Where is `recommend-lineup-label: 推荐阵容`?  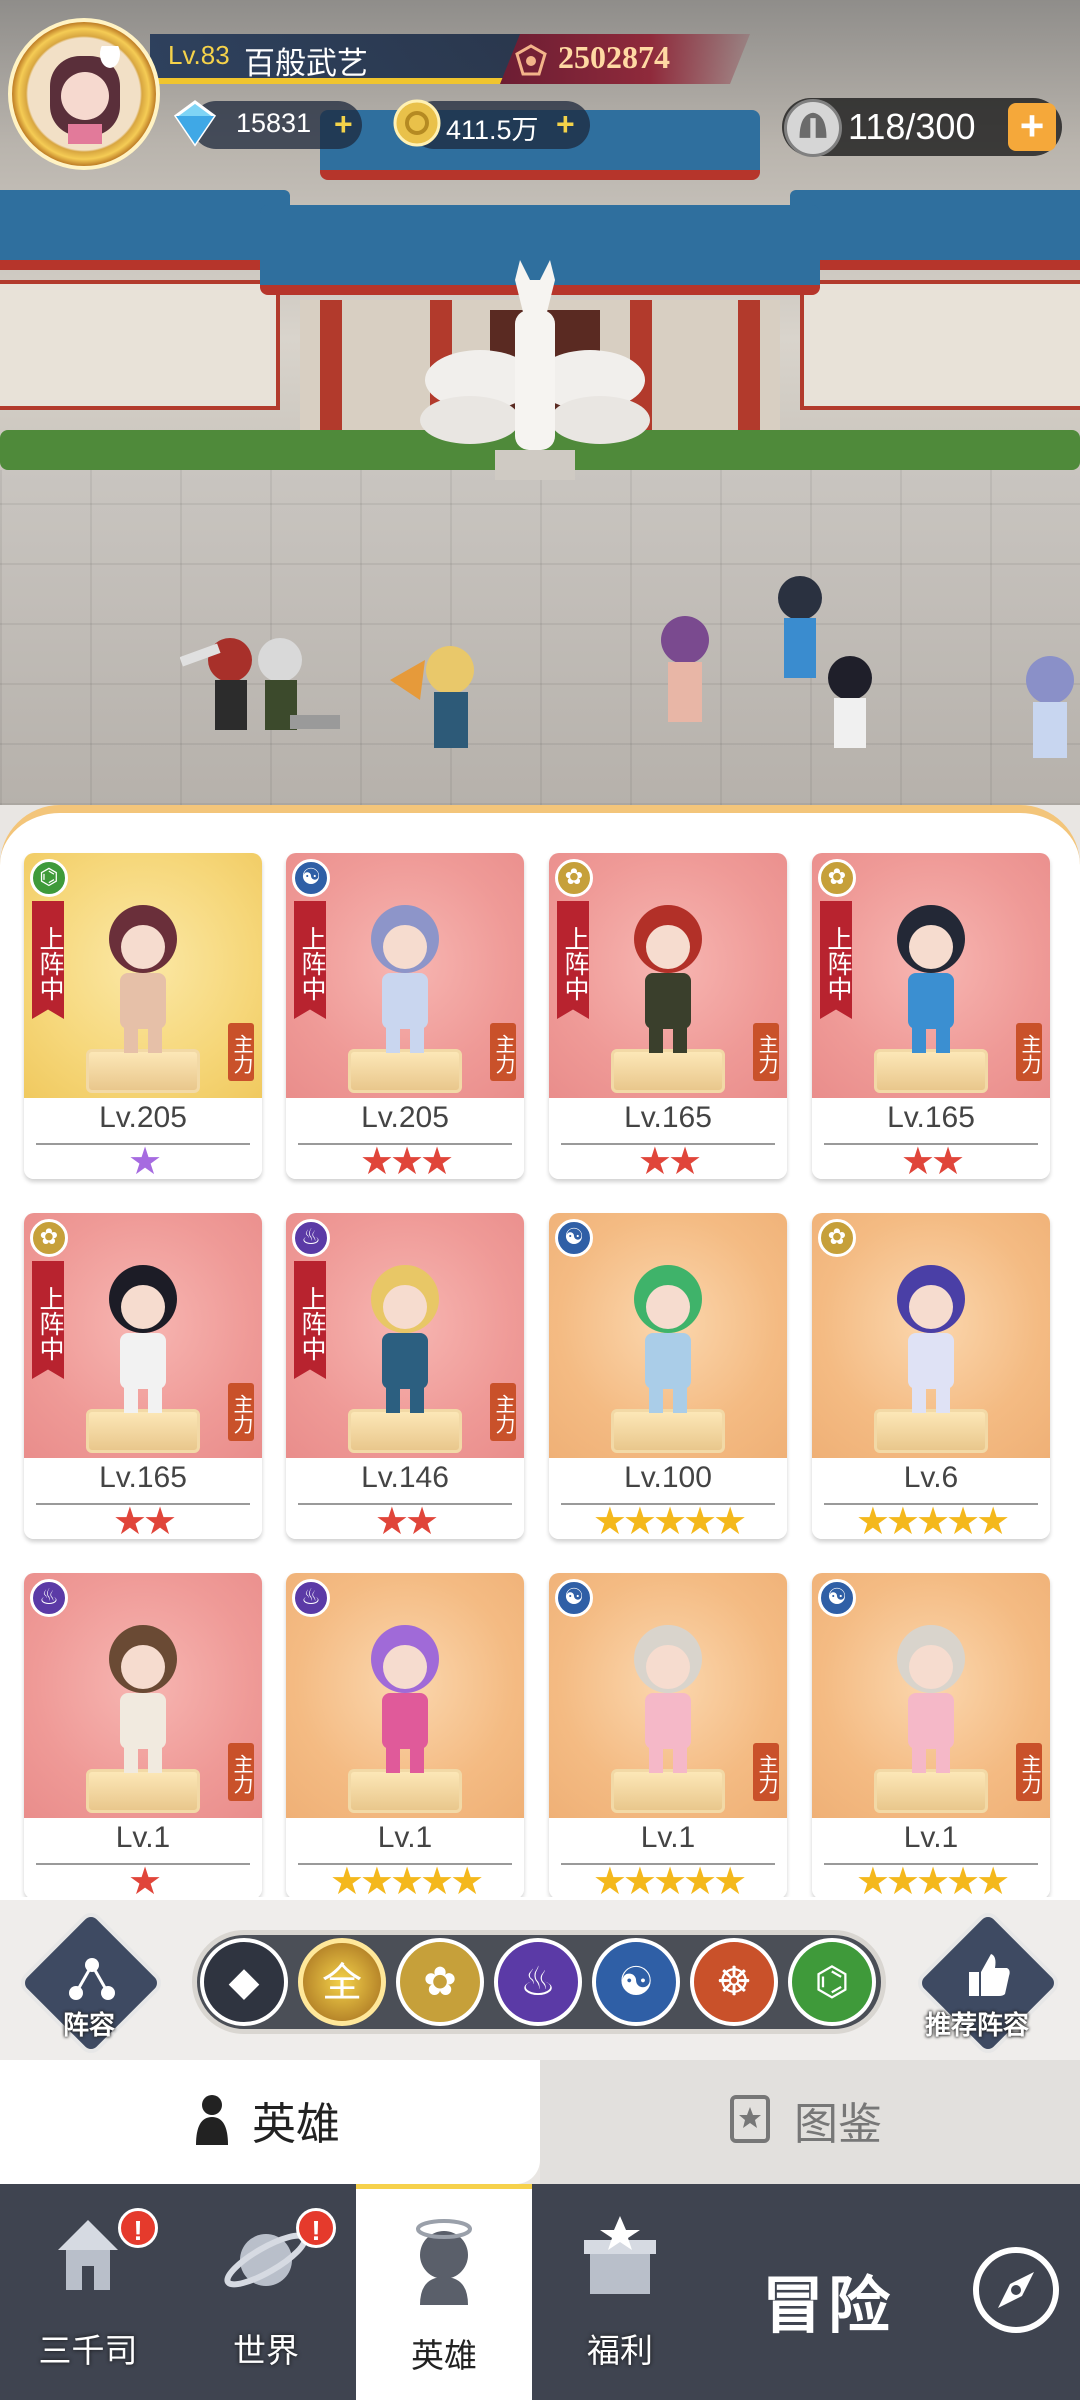 recommend-lineup-label: 推荐阵容 is located at coordinates (977, 2026).